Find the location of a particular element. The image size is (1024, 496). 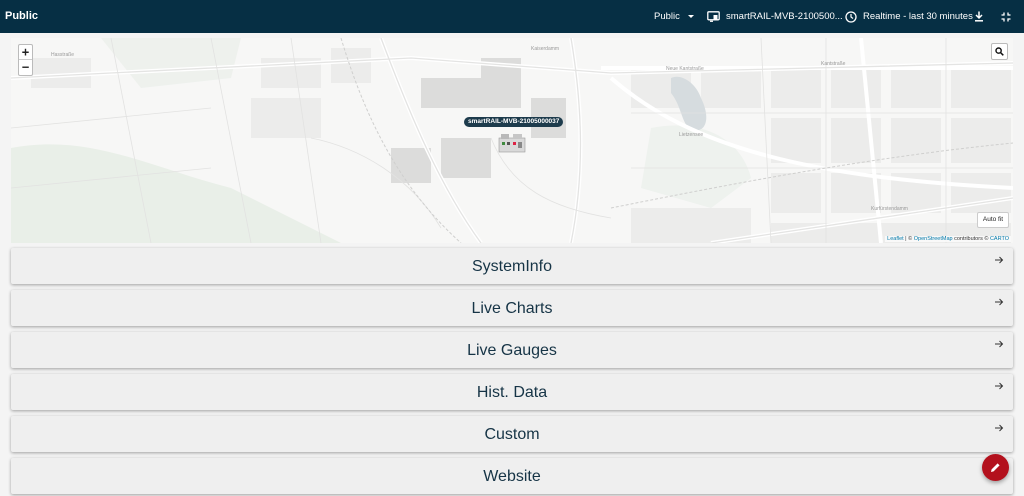

timerange-select: Realtime - last 30 minutes is located at coordinates (909, 16).